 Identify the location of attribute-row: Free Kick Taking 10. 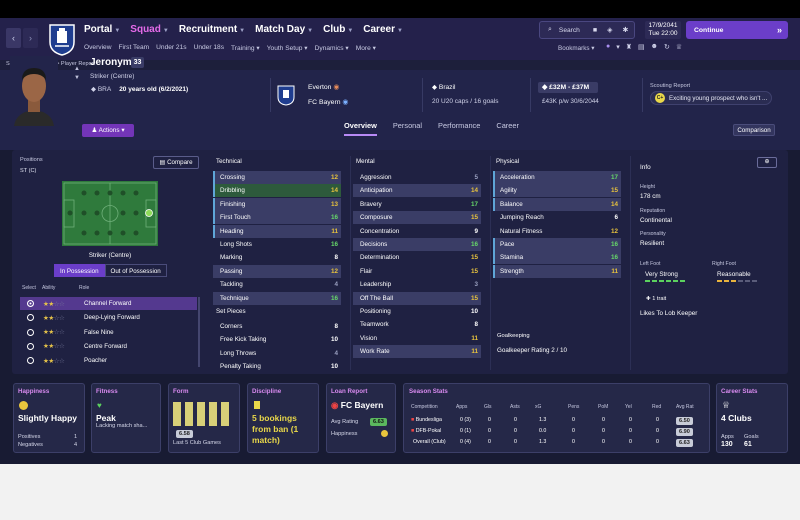
(277, 339).